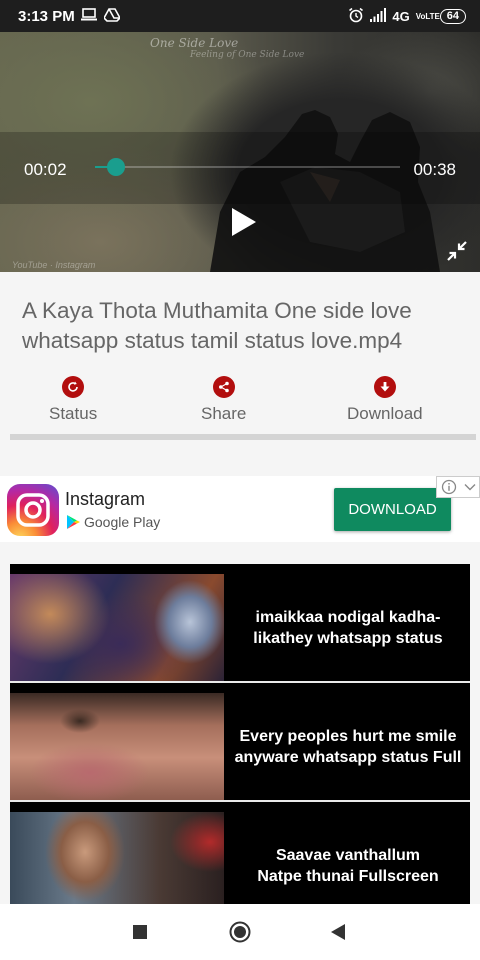 The image size is (480, 960). What do you see at coordinates (46, 16) in the screenshot?
I see `status-time: 3:13 PM` at bounding box center [46, 16].